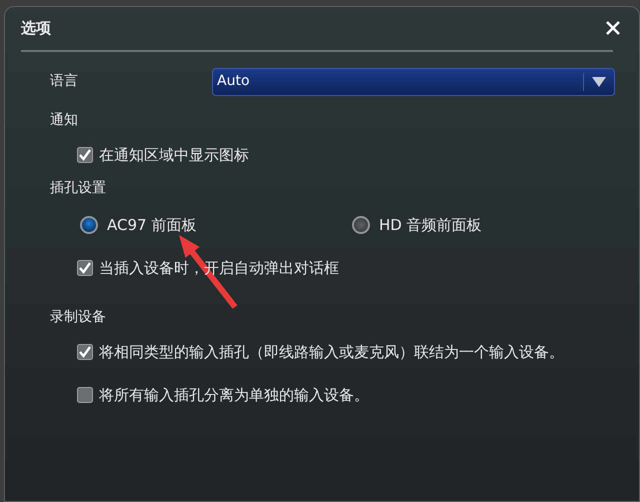 The height and width of the screenshot is (502, 640). I want to click on section-title: 插孔设置, so click(78, 188).